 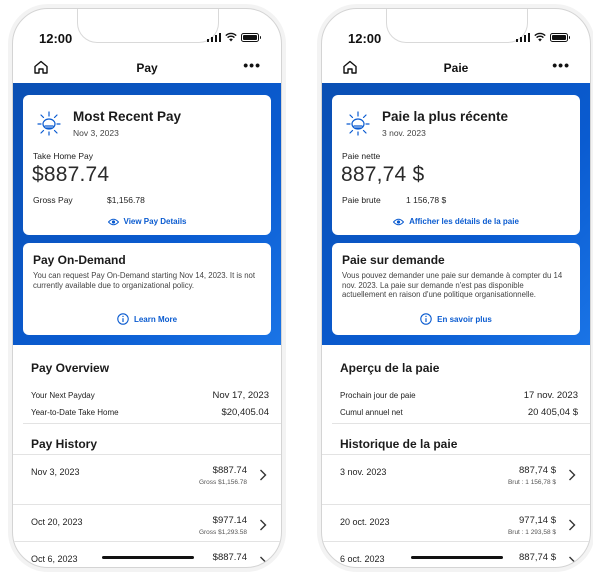 What do you see at coordinates (445, 116) in the screenshot?
I see `most-recent-pay-title: Paie la plus récente` at bounding box center [445, 116].